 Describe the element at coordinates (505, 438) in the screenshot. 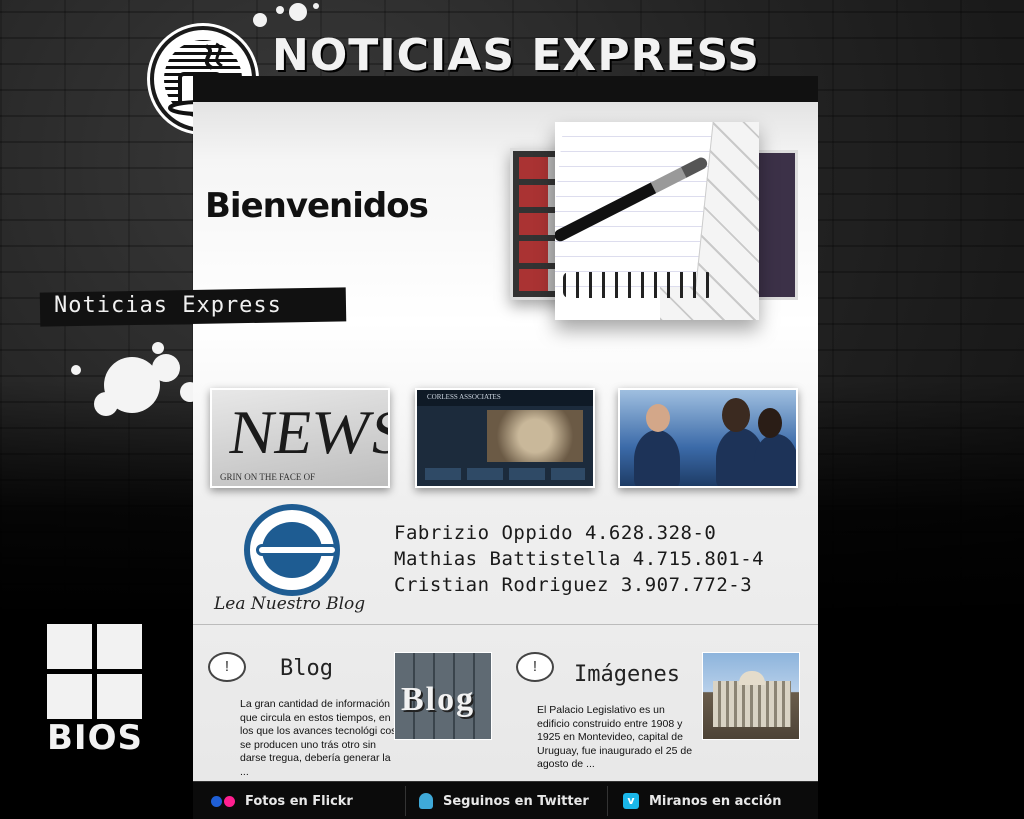

I see `thumbnail-corporate-site: CORLESS ASSOCIATES` at that location.